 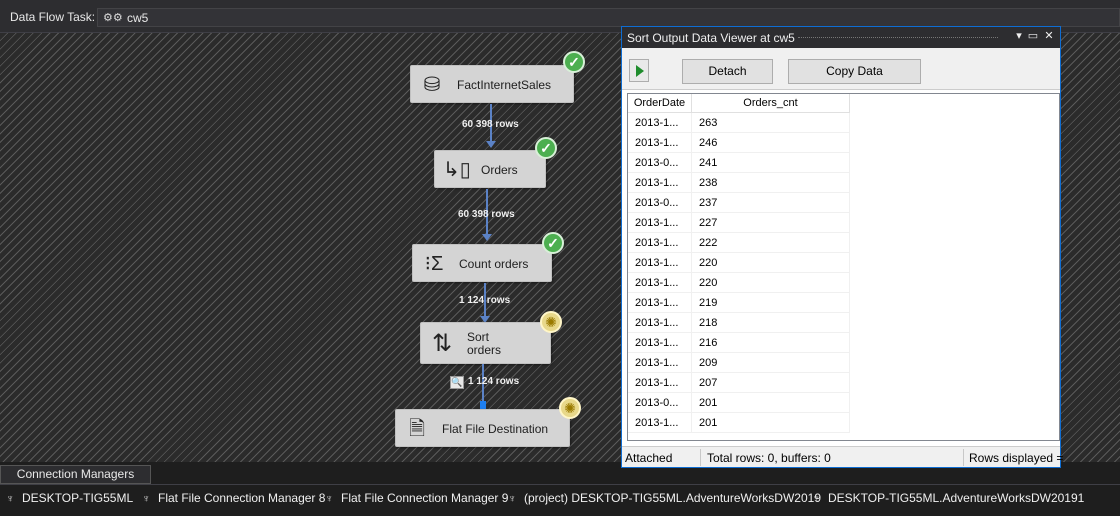 What do you see at coordinates (495, 429) in the screenshot?
I see `node-label: Flat File Destination` at bounding box center [495, 429].